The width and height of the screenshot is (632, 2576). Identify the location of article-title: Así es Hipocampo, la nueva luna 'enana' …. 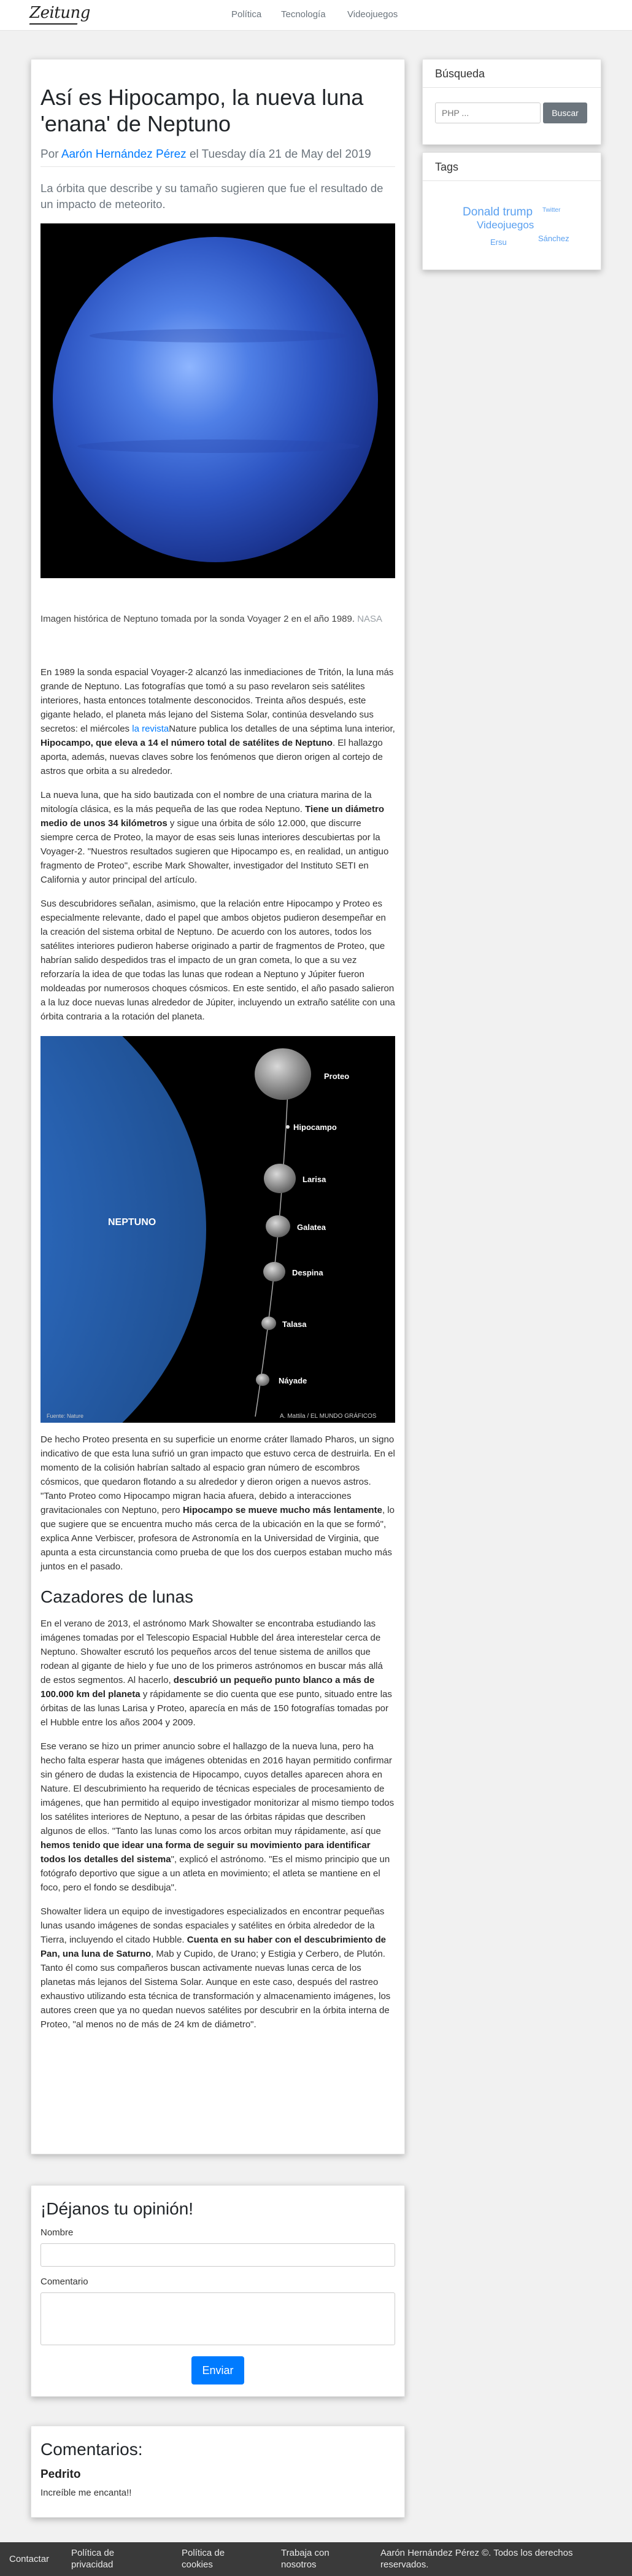
(202, 110).